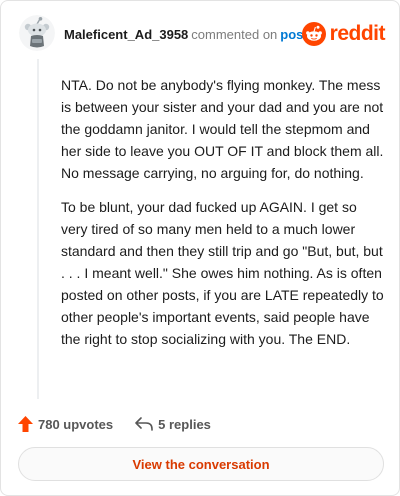  Describe the element at coordinates (357, 33) in the screenshot. I see `reddit-wordmark: reddit` at that location.